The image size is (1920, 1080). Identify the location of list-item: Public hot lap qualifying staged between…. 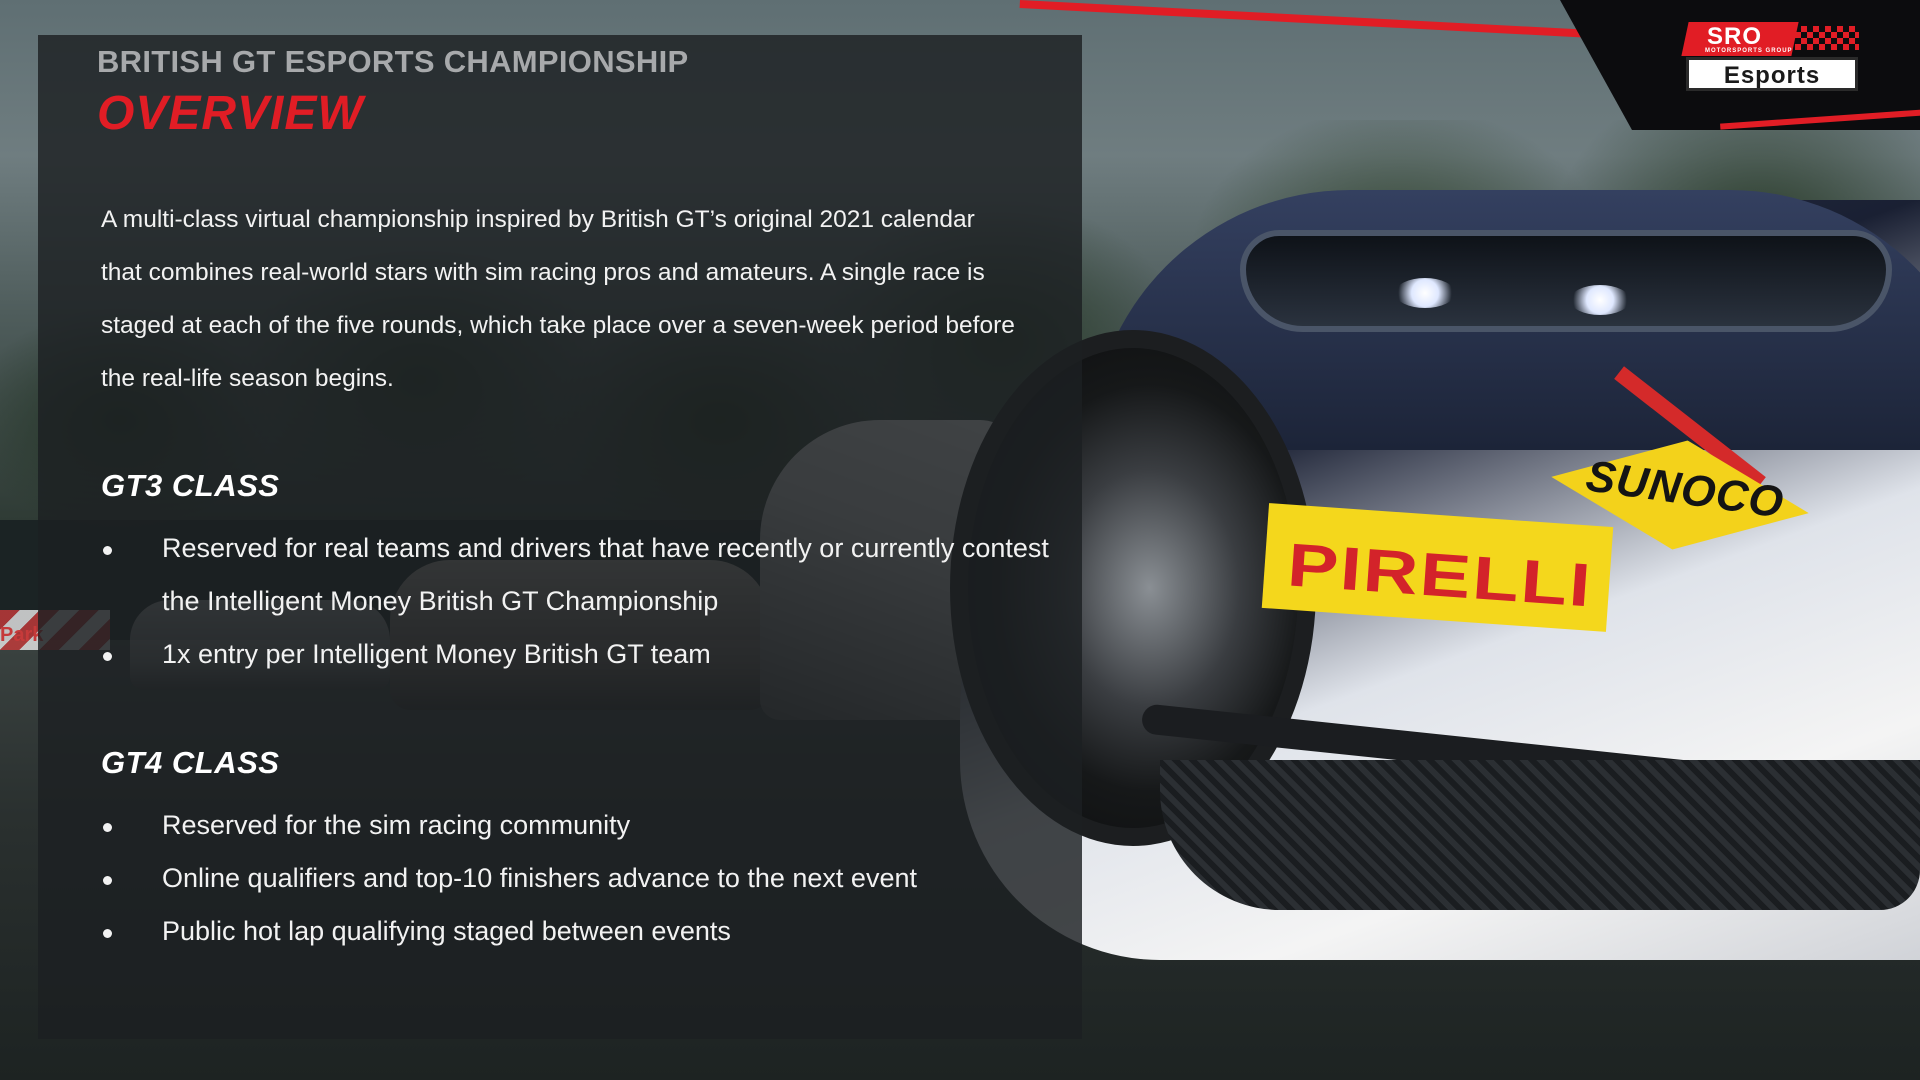
(581, 931).